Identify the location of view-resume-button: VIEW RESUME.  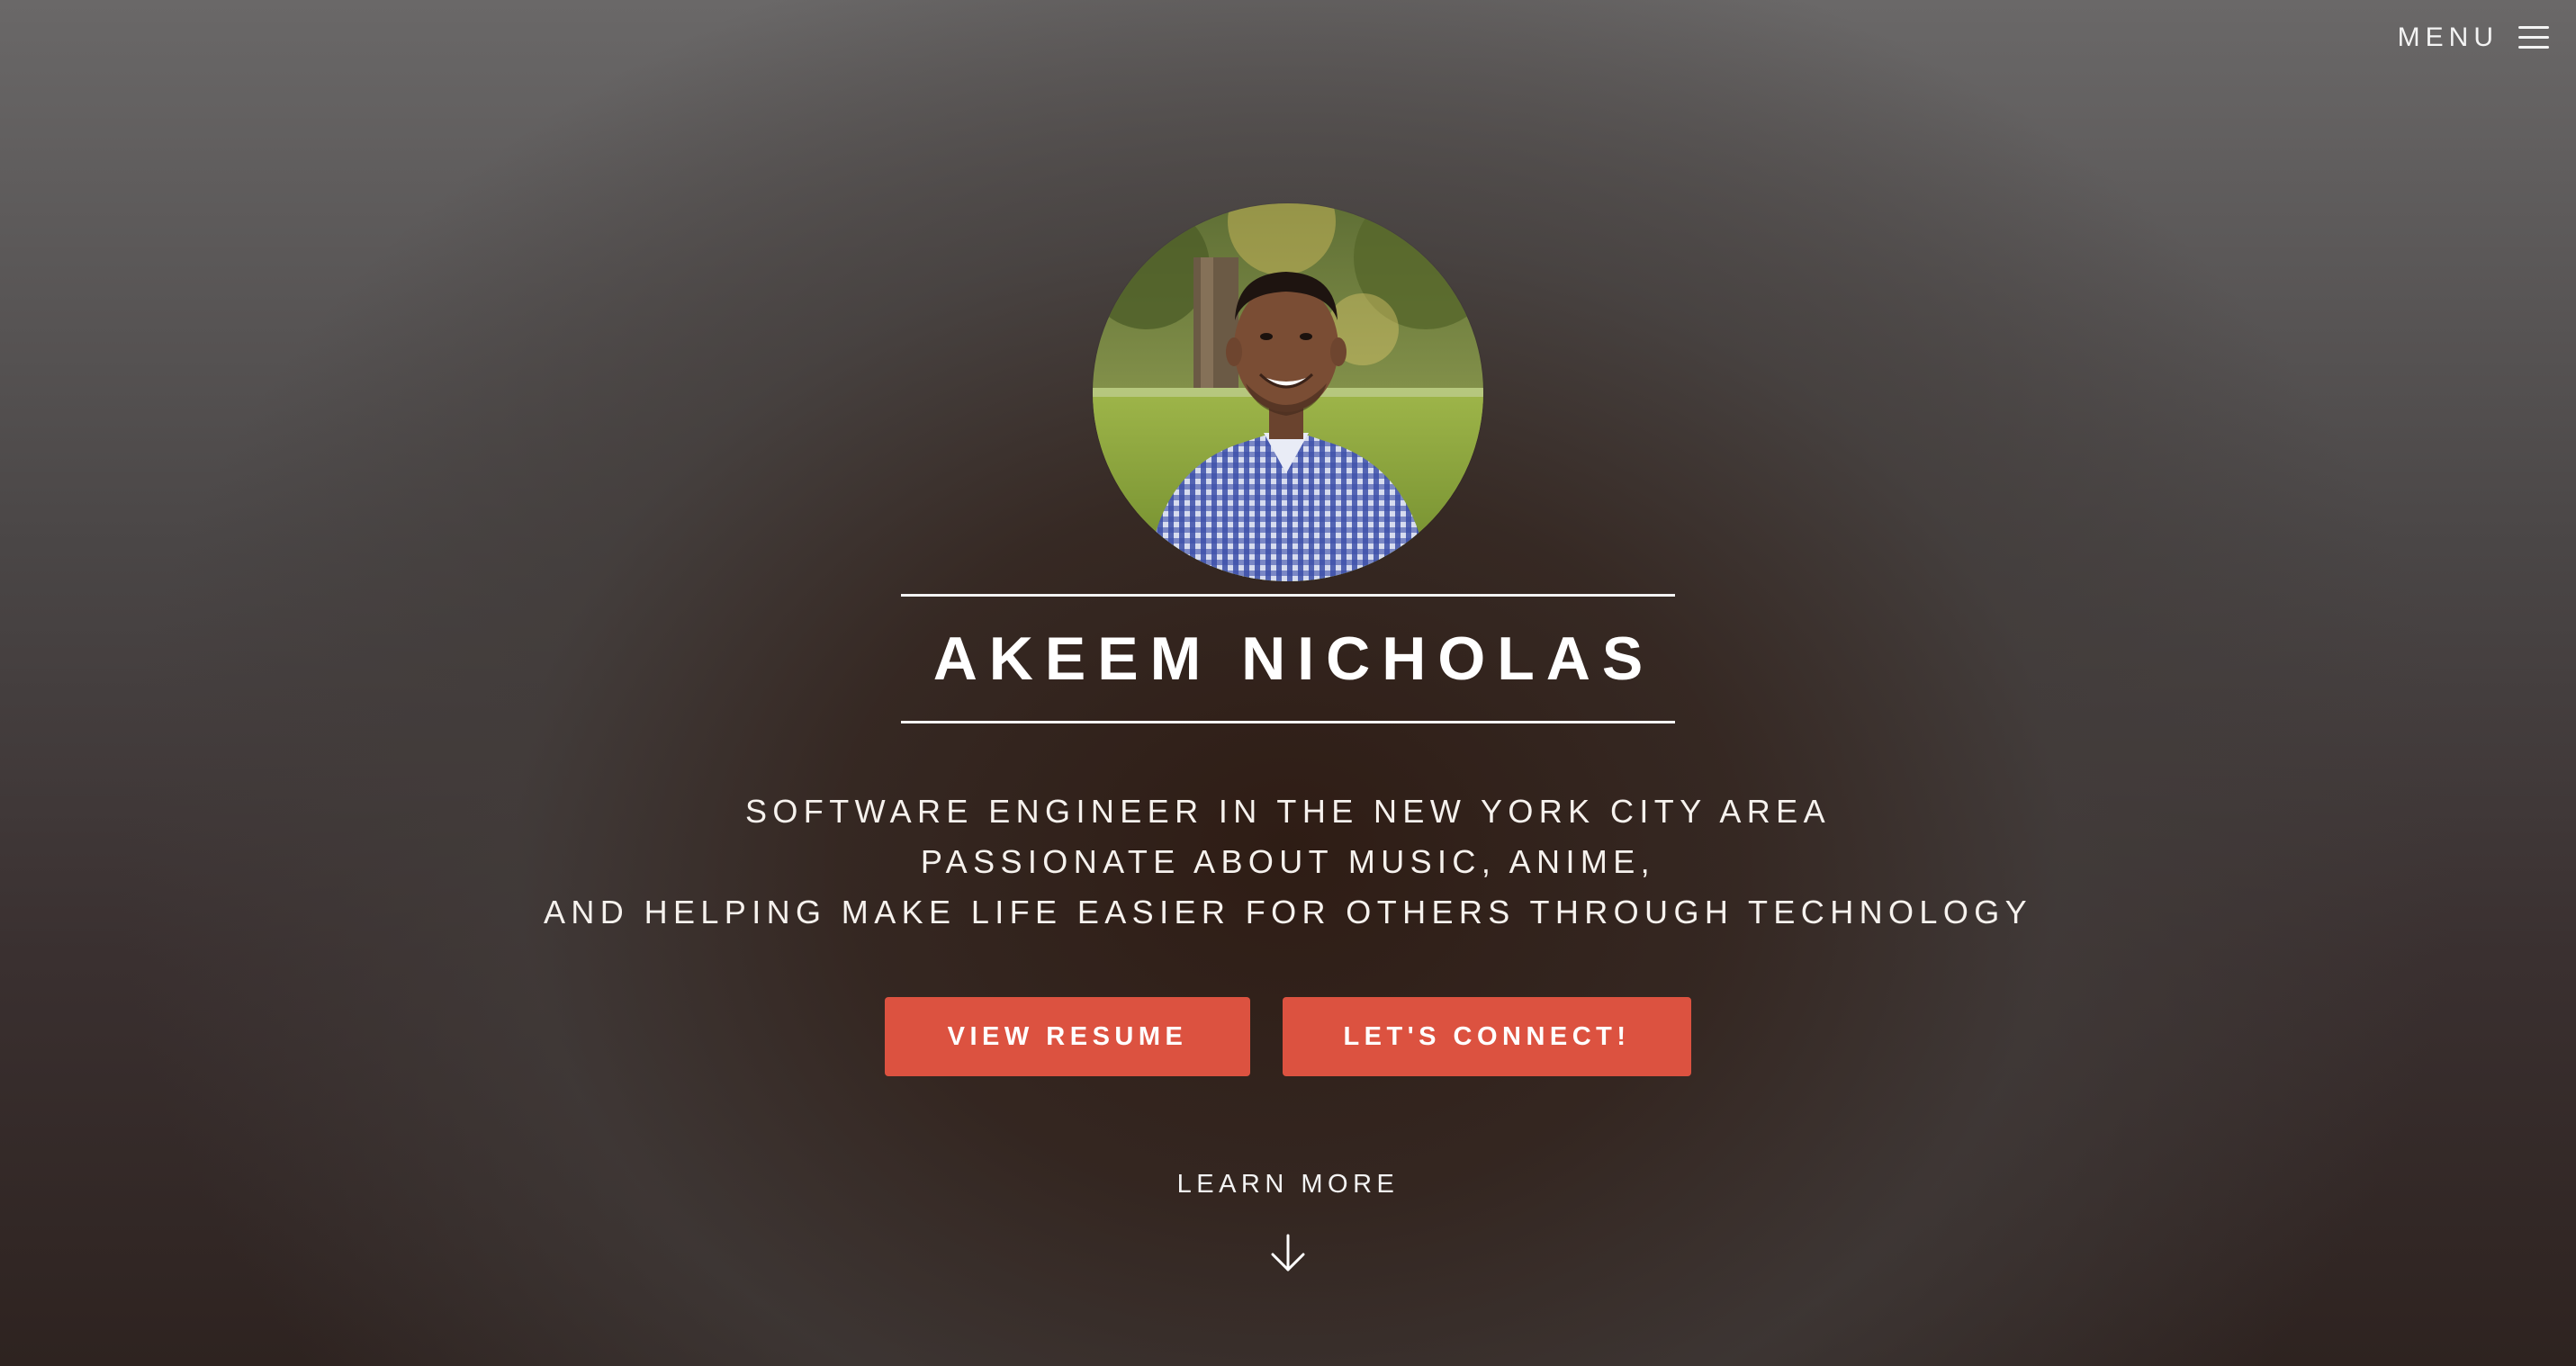
(1067, 1036).